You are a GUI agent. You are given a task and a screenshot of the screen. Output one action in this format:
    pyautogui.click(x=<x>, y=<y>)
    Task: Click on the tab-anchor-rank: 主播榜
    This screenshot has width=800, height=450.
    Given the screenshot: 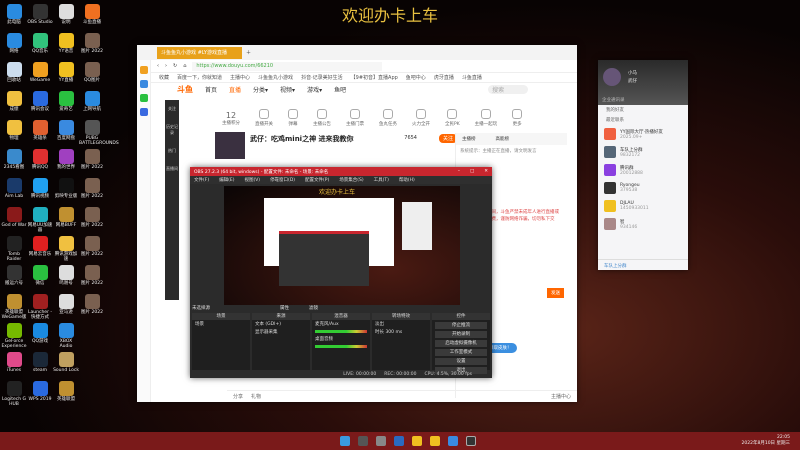 What is the action you would take?
    pyautogui.click(x=469, y=139)
    